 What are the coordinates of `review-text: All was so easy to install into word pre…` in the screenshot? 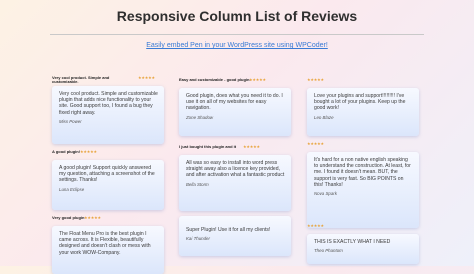 It's located at (235, 169).